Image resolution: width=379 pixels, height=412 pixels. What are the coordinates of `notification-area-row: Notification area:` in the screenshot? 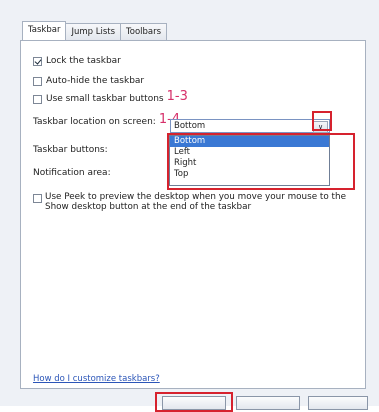 It's located at (72, 173).